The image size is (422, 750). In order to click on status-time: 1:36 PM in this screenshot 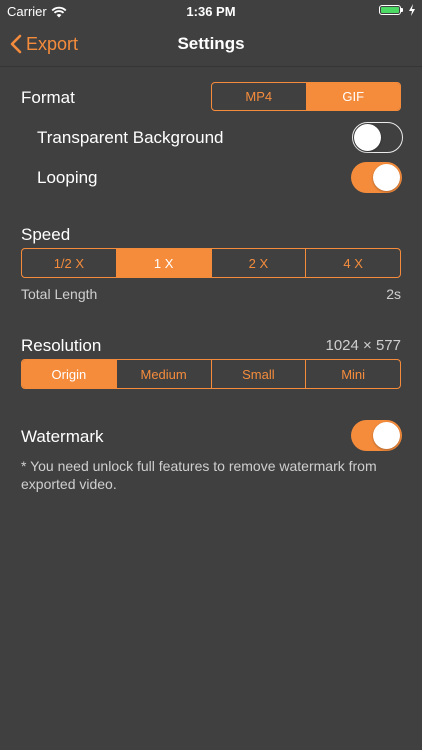, I will do `click(211, 11)`.